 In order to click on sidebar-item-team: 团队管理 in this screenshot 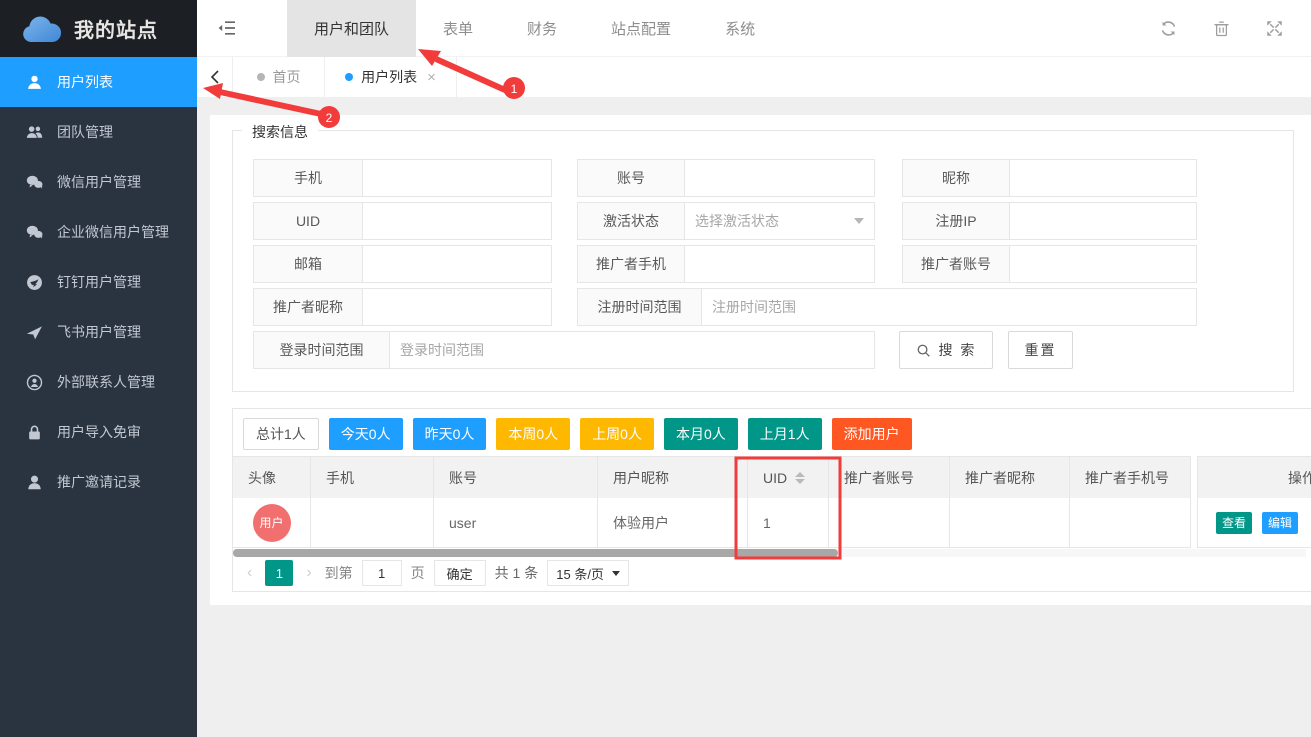, I will do `click(98, 132)`.